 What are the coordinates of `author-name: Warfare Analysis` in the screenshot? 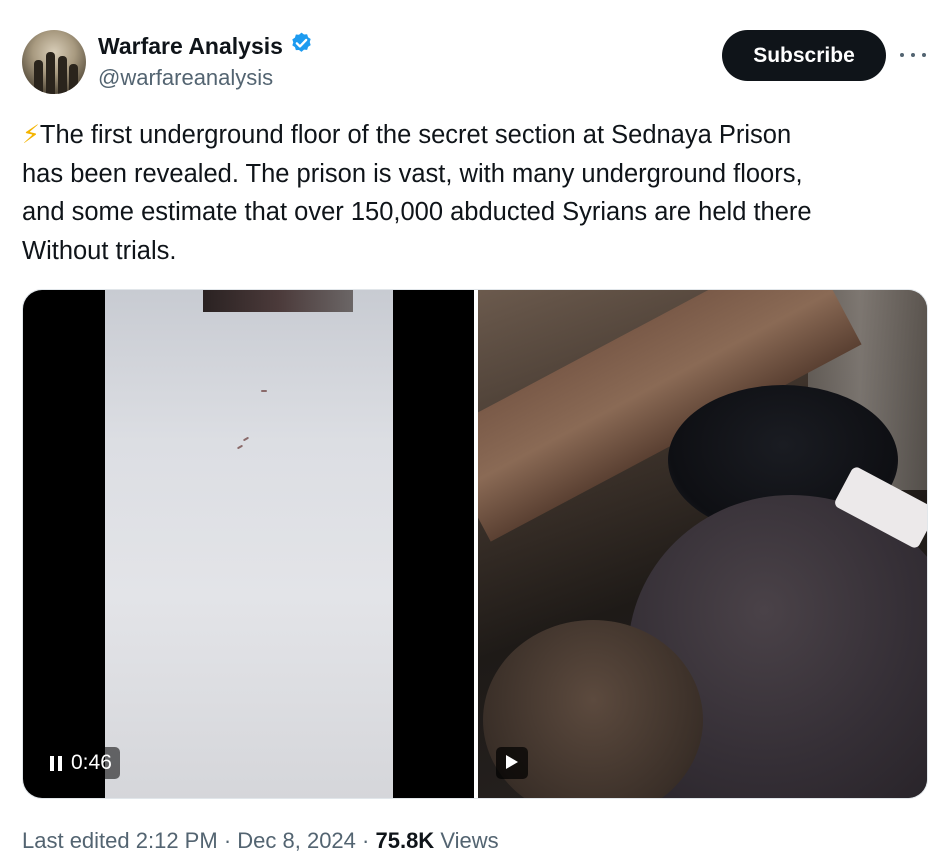 It's located at (190, 46).